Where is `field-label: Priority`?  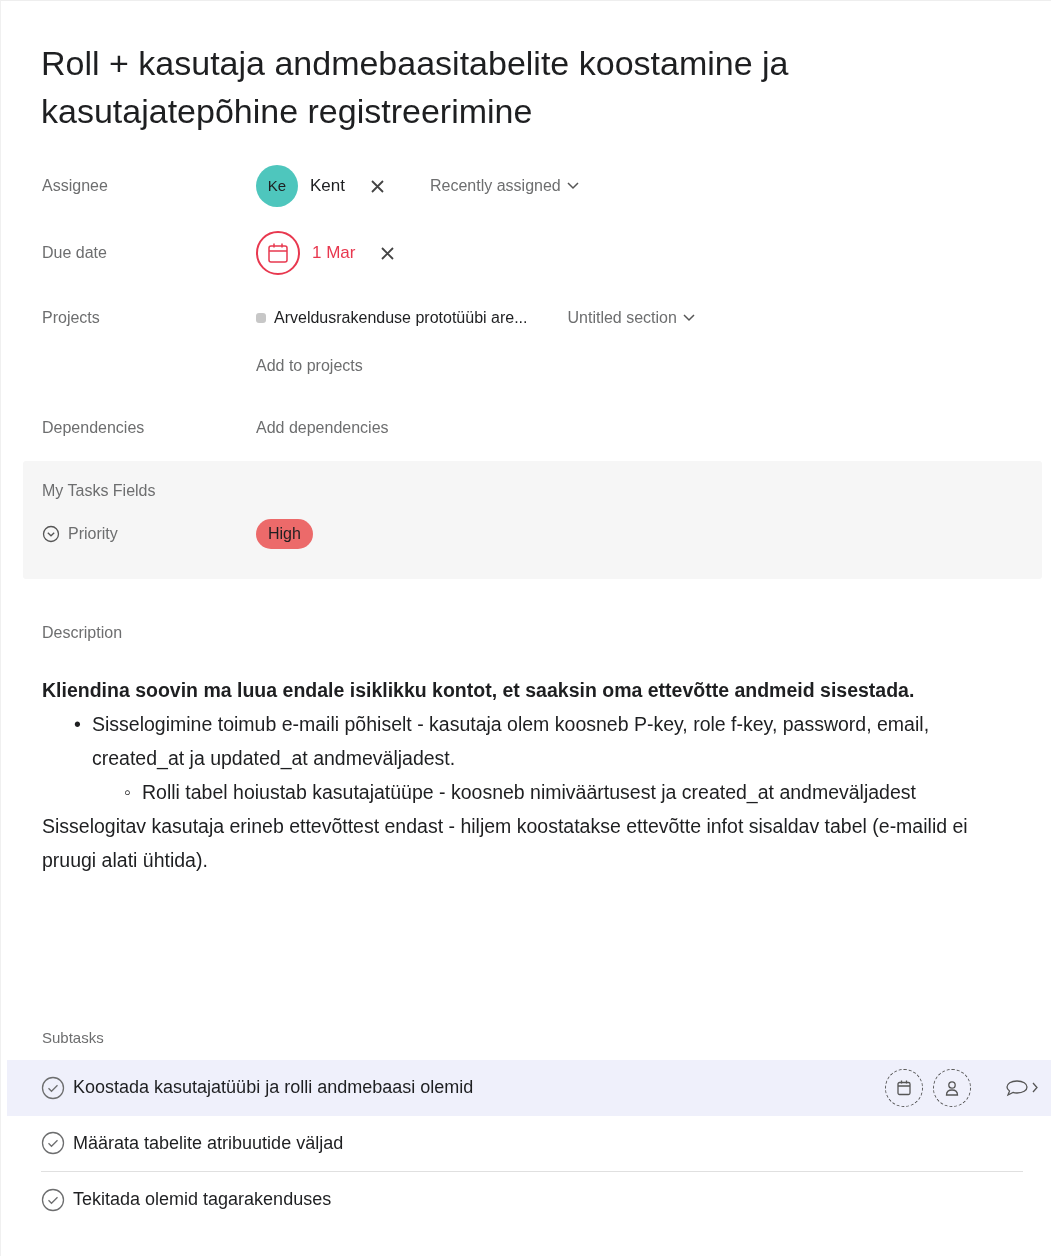 field-label: Priority is located at coordinates (93, 534).